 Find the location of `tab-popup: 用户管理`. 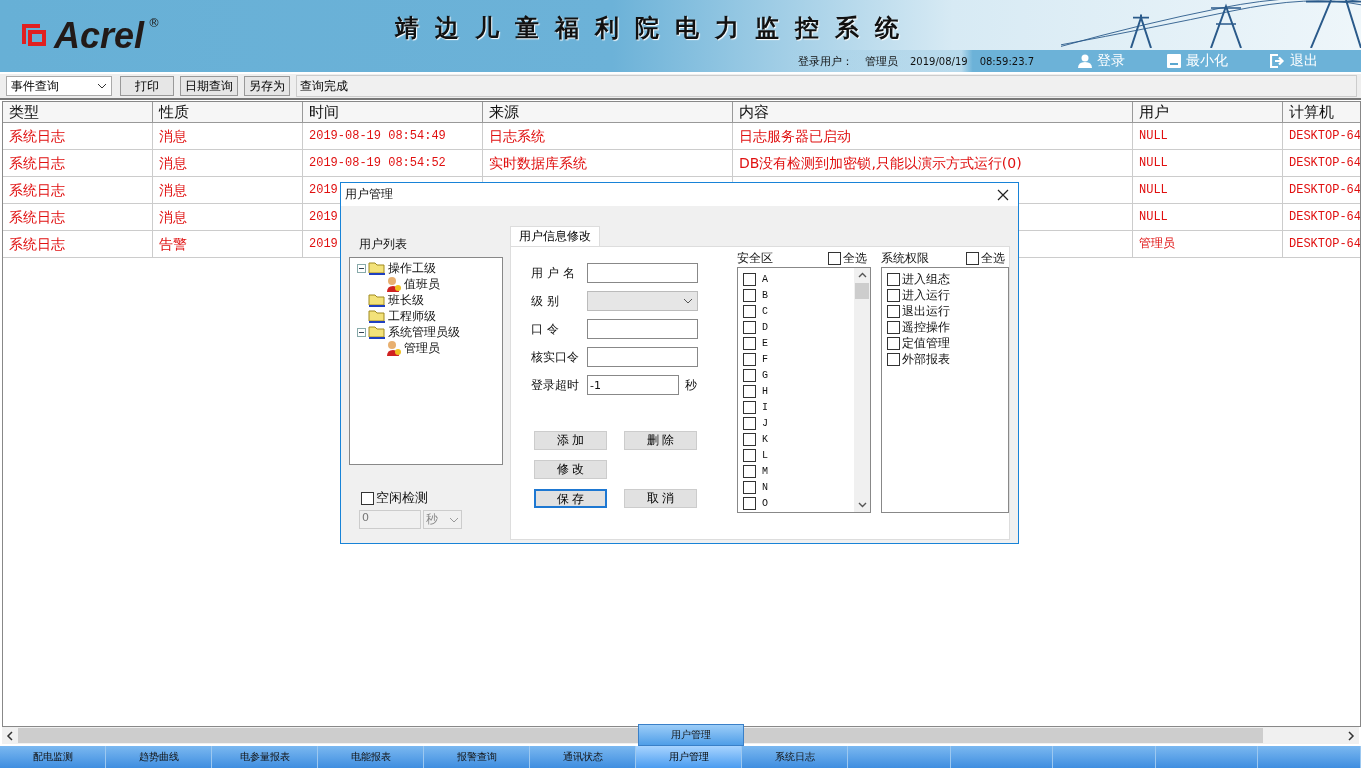

tab-popup: 用户管理 is located at coordinates (691, 735).